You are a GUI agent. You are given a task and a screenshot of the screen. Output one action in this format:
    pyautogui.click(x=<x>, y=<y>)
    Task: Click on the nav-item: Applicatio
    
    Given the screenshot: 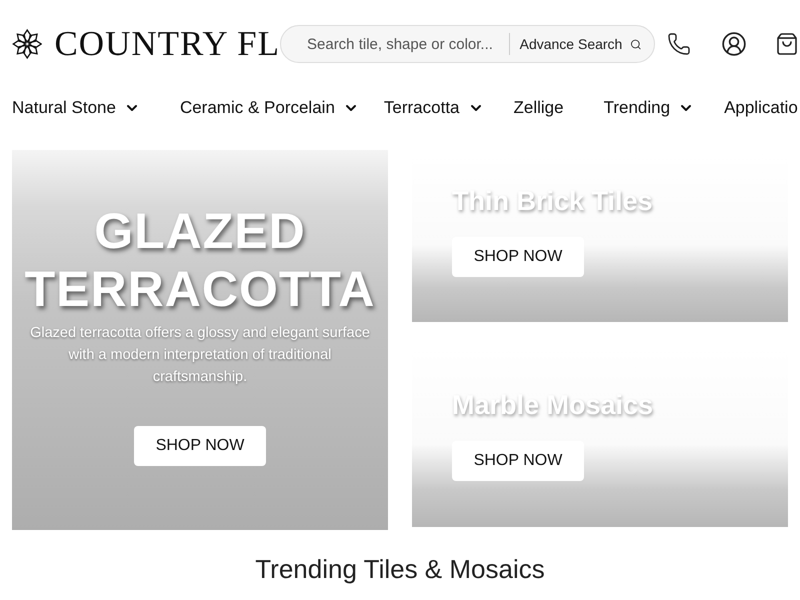 What is the action you would take?
    pyautogui.click(x=761, y=108)
    